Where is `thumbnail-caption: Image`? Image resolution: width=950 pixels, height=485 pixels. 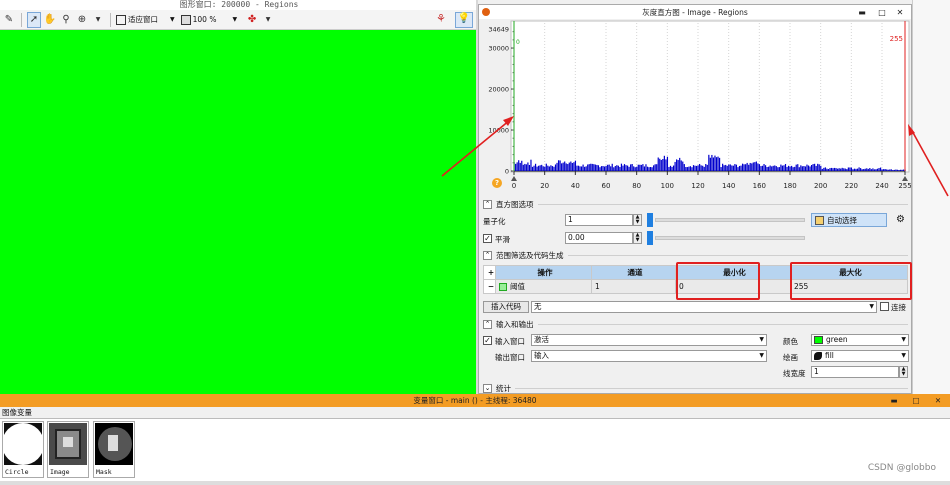 thumbnail-caption: Image is located at coordinates (60, 472).